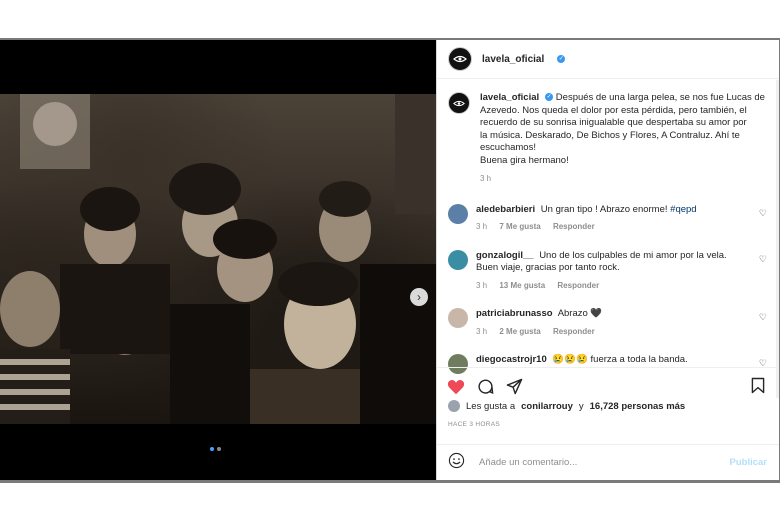 This screenshot has width=780, height=520. I want to click on share-button, so click(514, 386).